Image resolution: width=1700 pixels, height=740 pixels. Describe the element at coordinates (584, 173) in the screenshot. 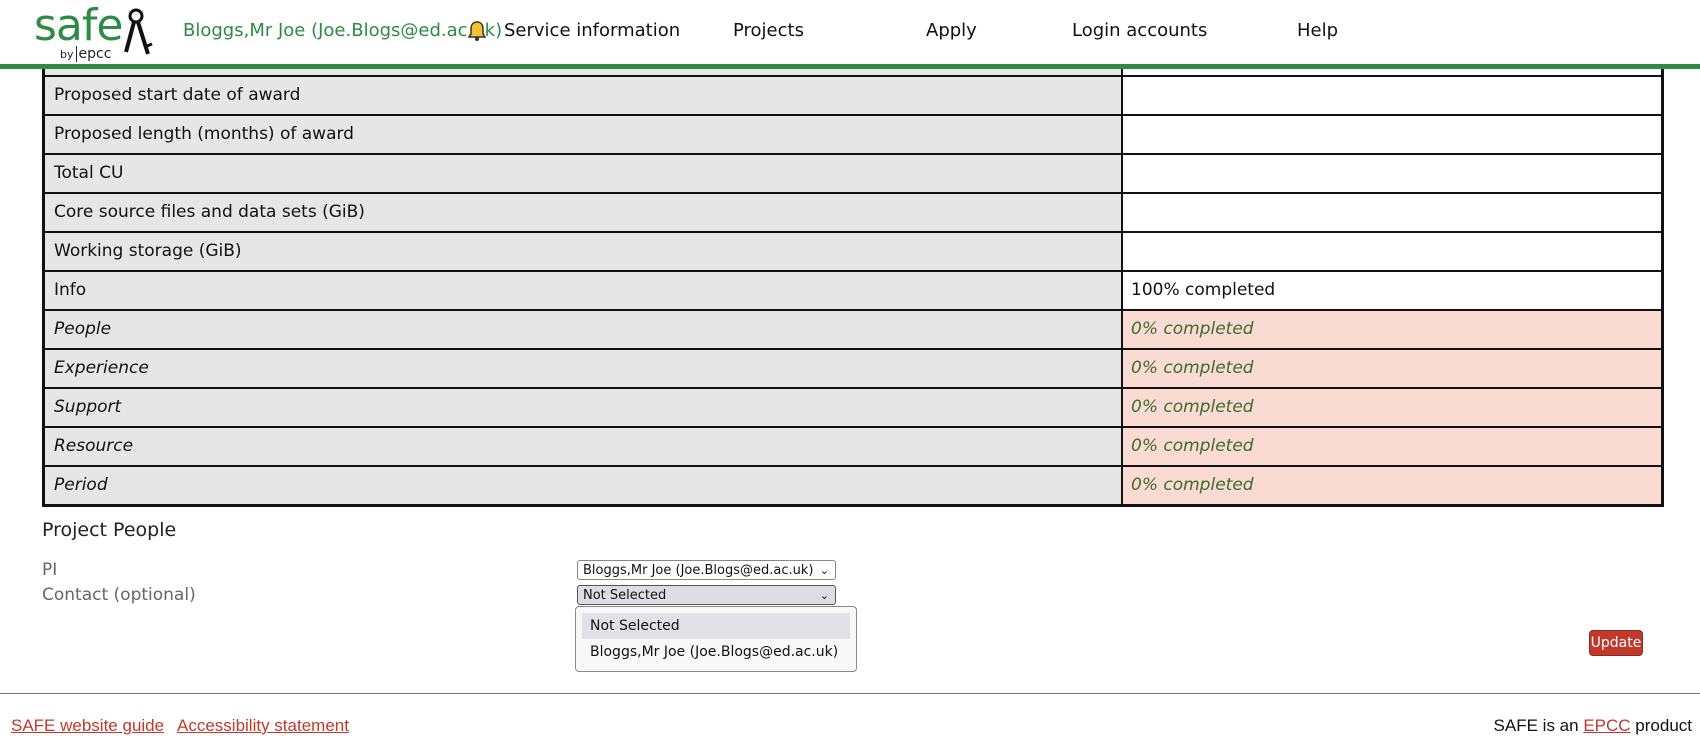

I see `row-label: Total CU` at that location.